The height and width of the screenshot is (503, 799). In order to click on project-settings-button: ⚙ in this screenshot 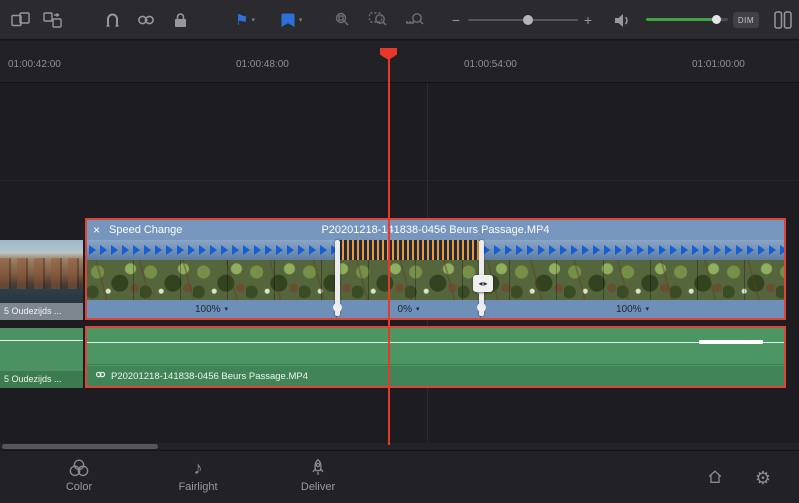, I will do `click(763, 478)`.